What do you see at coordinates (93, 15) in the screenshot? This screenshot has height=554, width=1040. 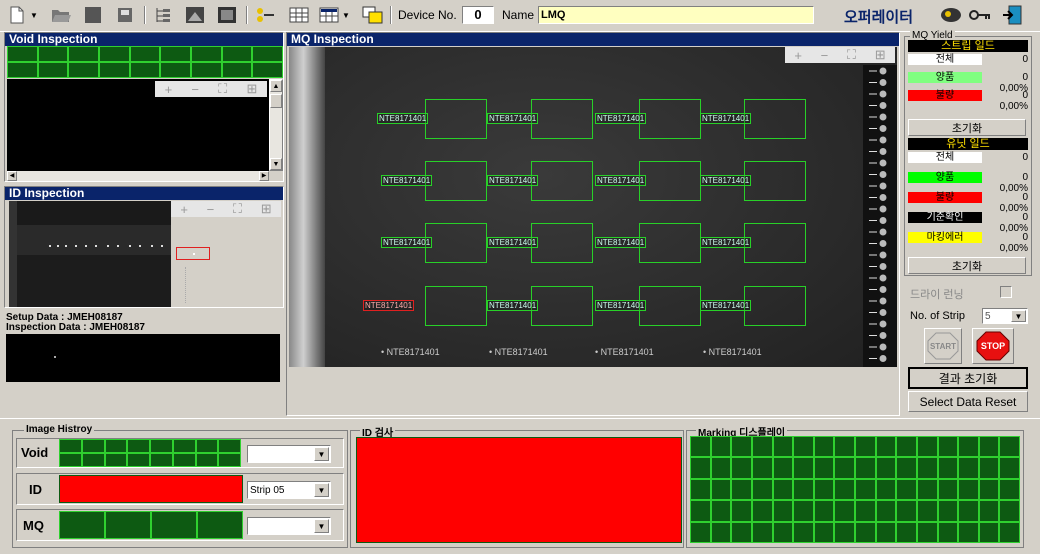 I see `save-icon` at bounding box center [93, 15].